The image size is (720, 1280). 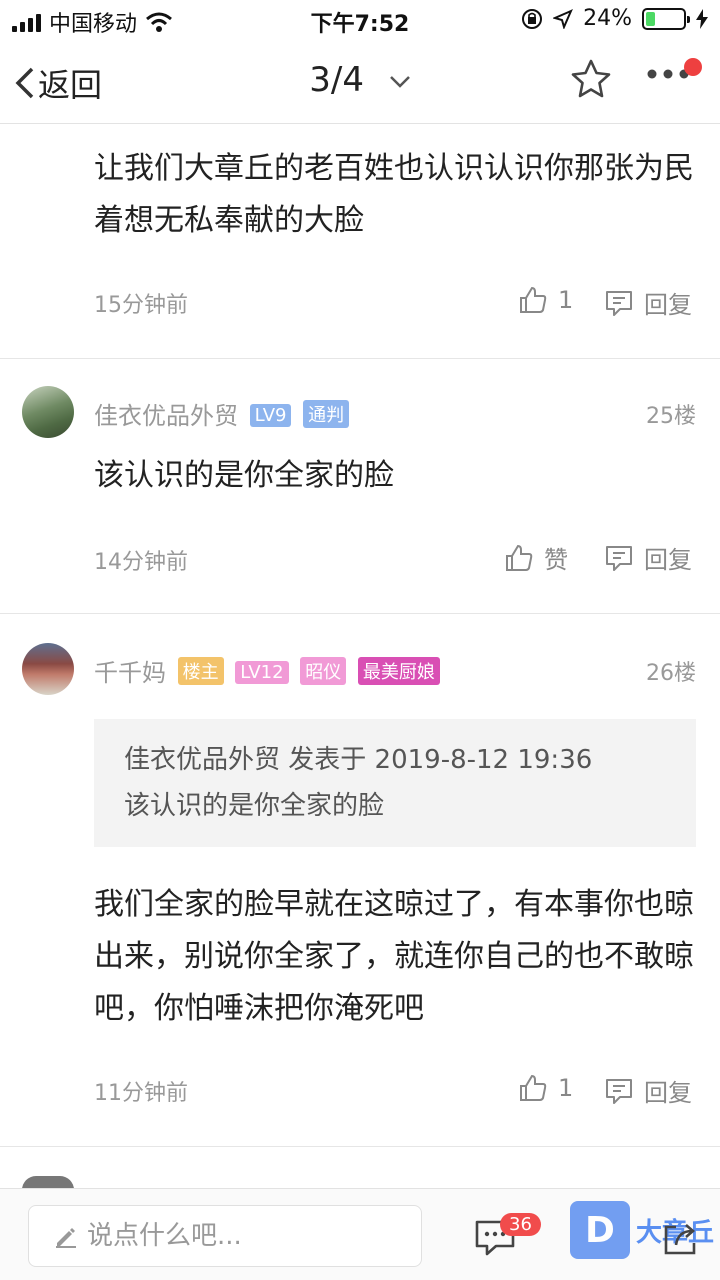 I want to click on chevron-down-icon, so click(x=399, y=81).